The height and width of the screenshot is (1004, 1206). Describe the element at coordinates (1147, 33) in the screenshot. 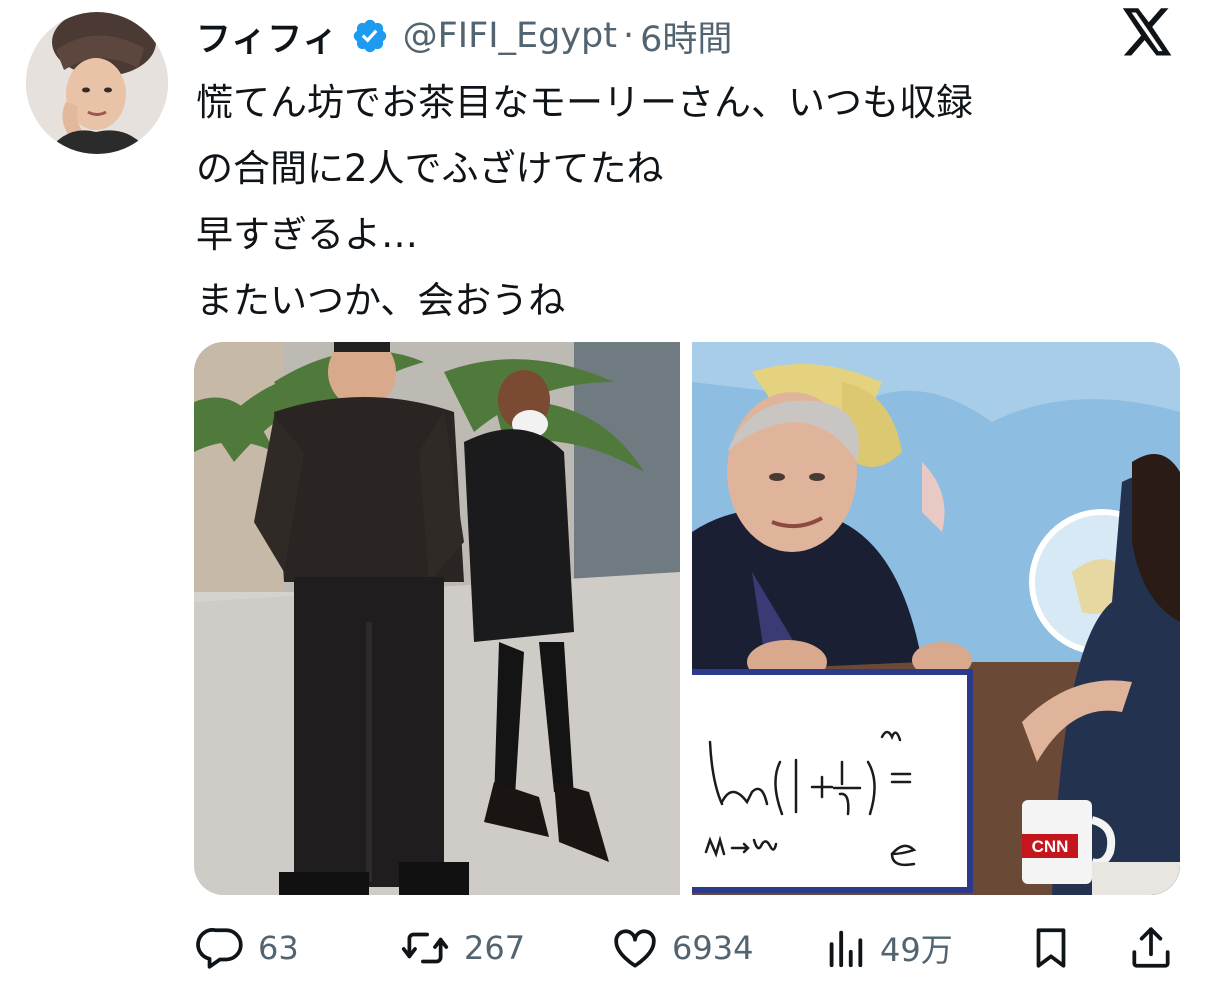

I see `x-logo-icon` at that location.